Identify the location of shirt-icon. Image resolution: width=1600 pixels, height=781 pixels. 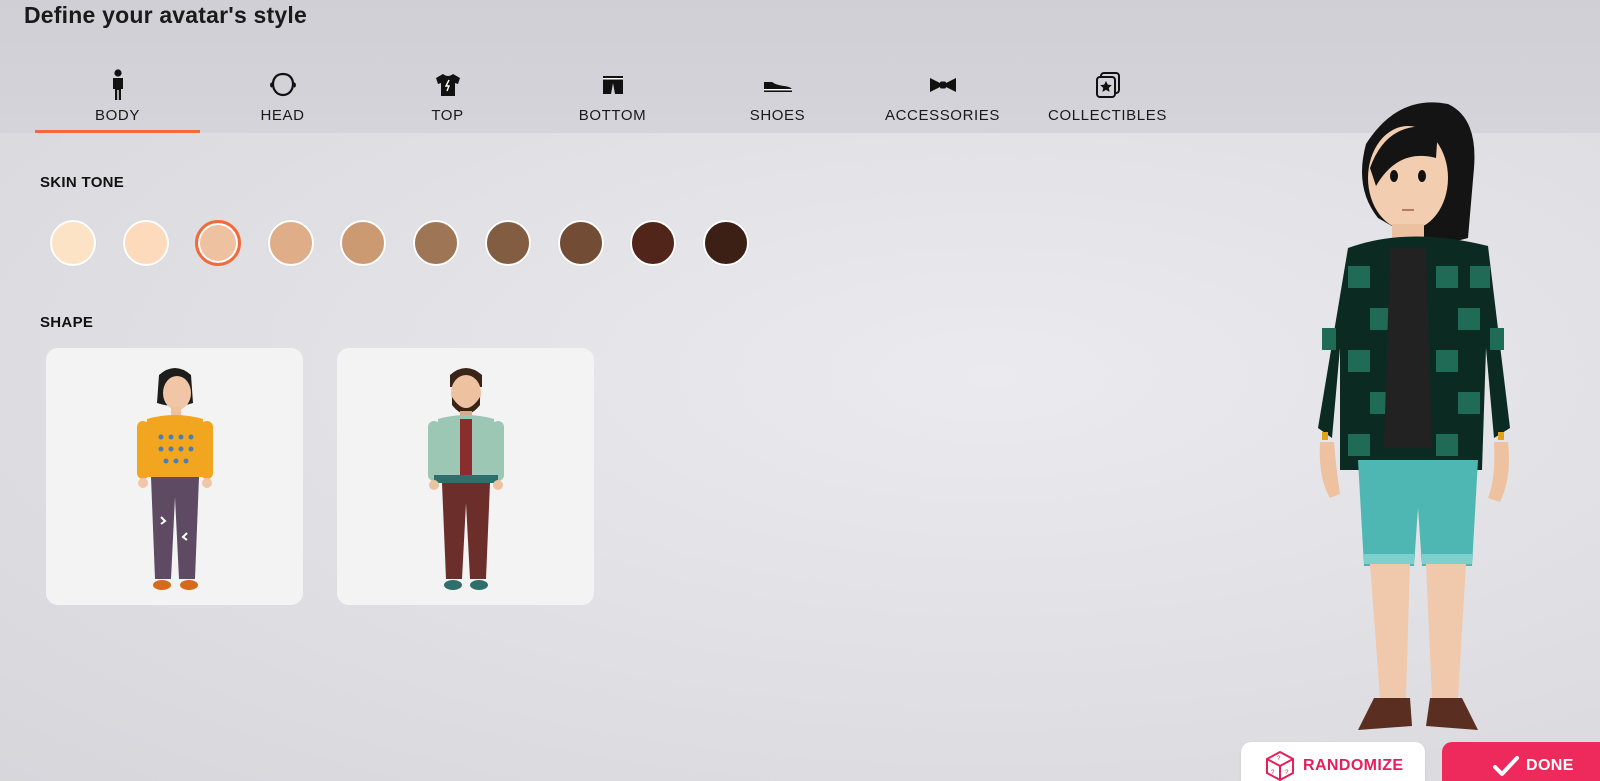
(448, 85).